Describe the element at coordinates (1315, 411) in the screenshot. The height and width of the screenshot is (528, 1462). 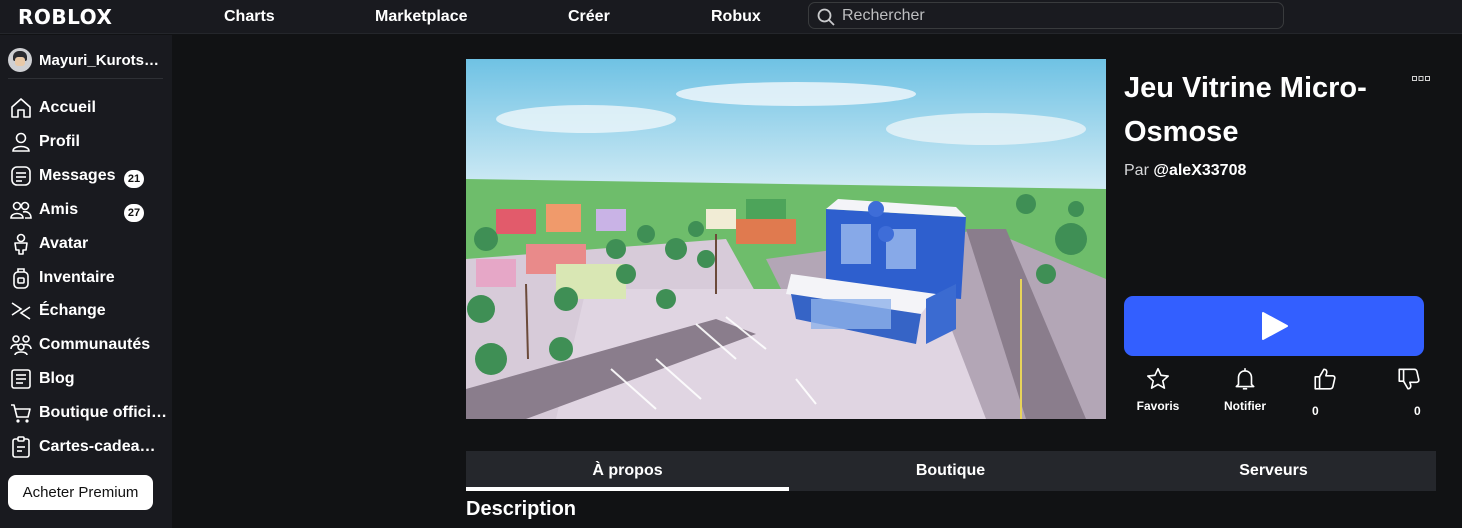
I see `upvote-count: 0` at that location.